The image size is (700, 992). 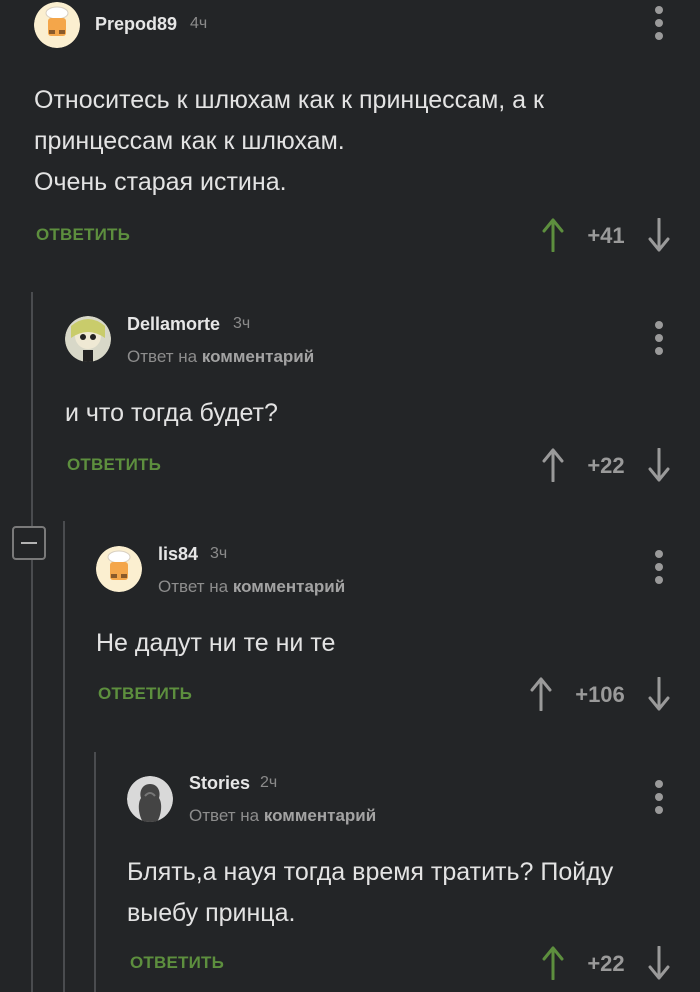 I want to click on score: +106, so click(x=600, y=694).